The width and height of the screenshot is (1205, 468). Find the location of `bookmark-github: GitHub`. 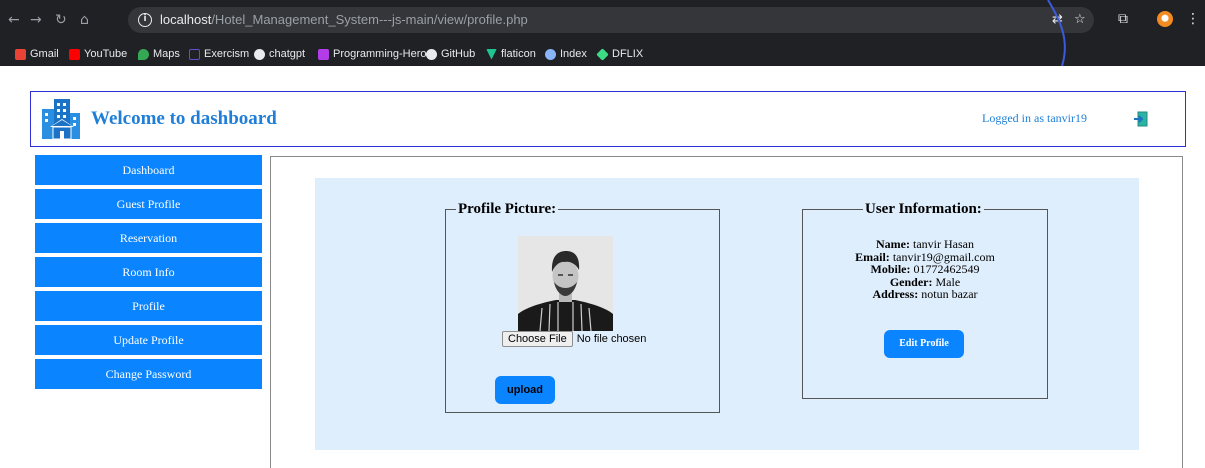

bookmark-github: GitHub is located at coordinates (450, 54).